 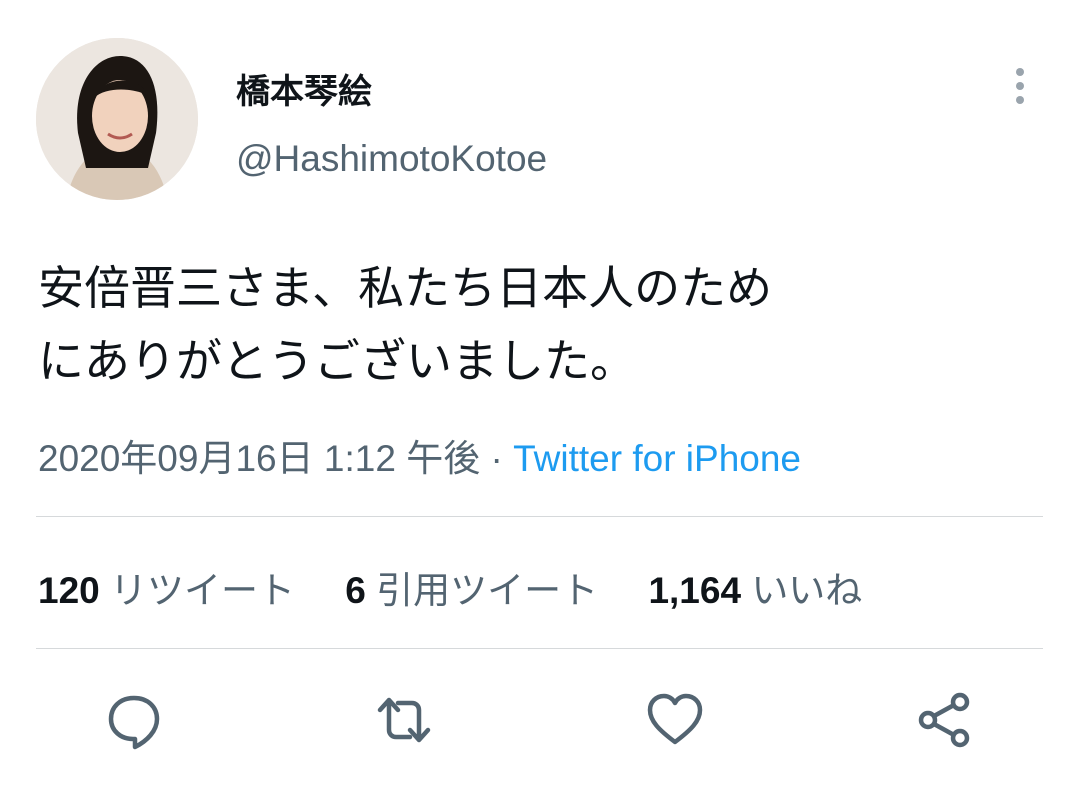 I want to click on timestamp: 2020年09月16日 1:12 午後, so click(x=259, y=458).